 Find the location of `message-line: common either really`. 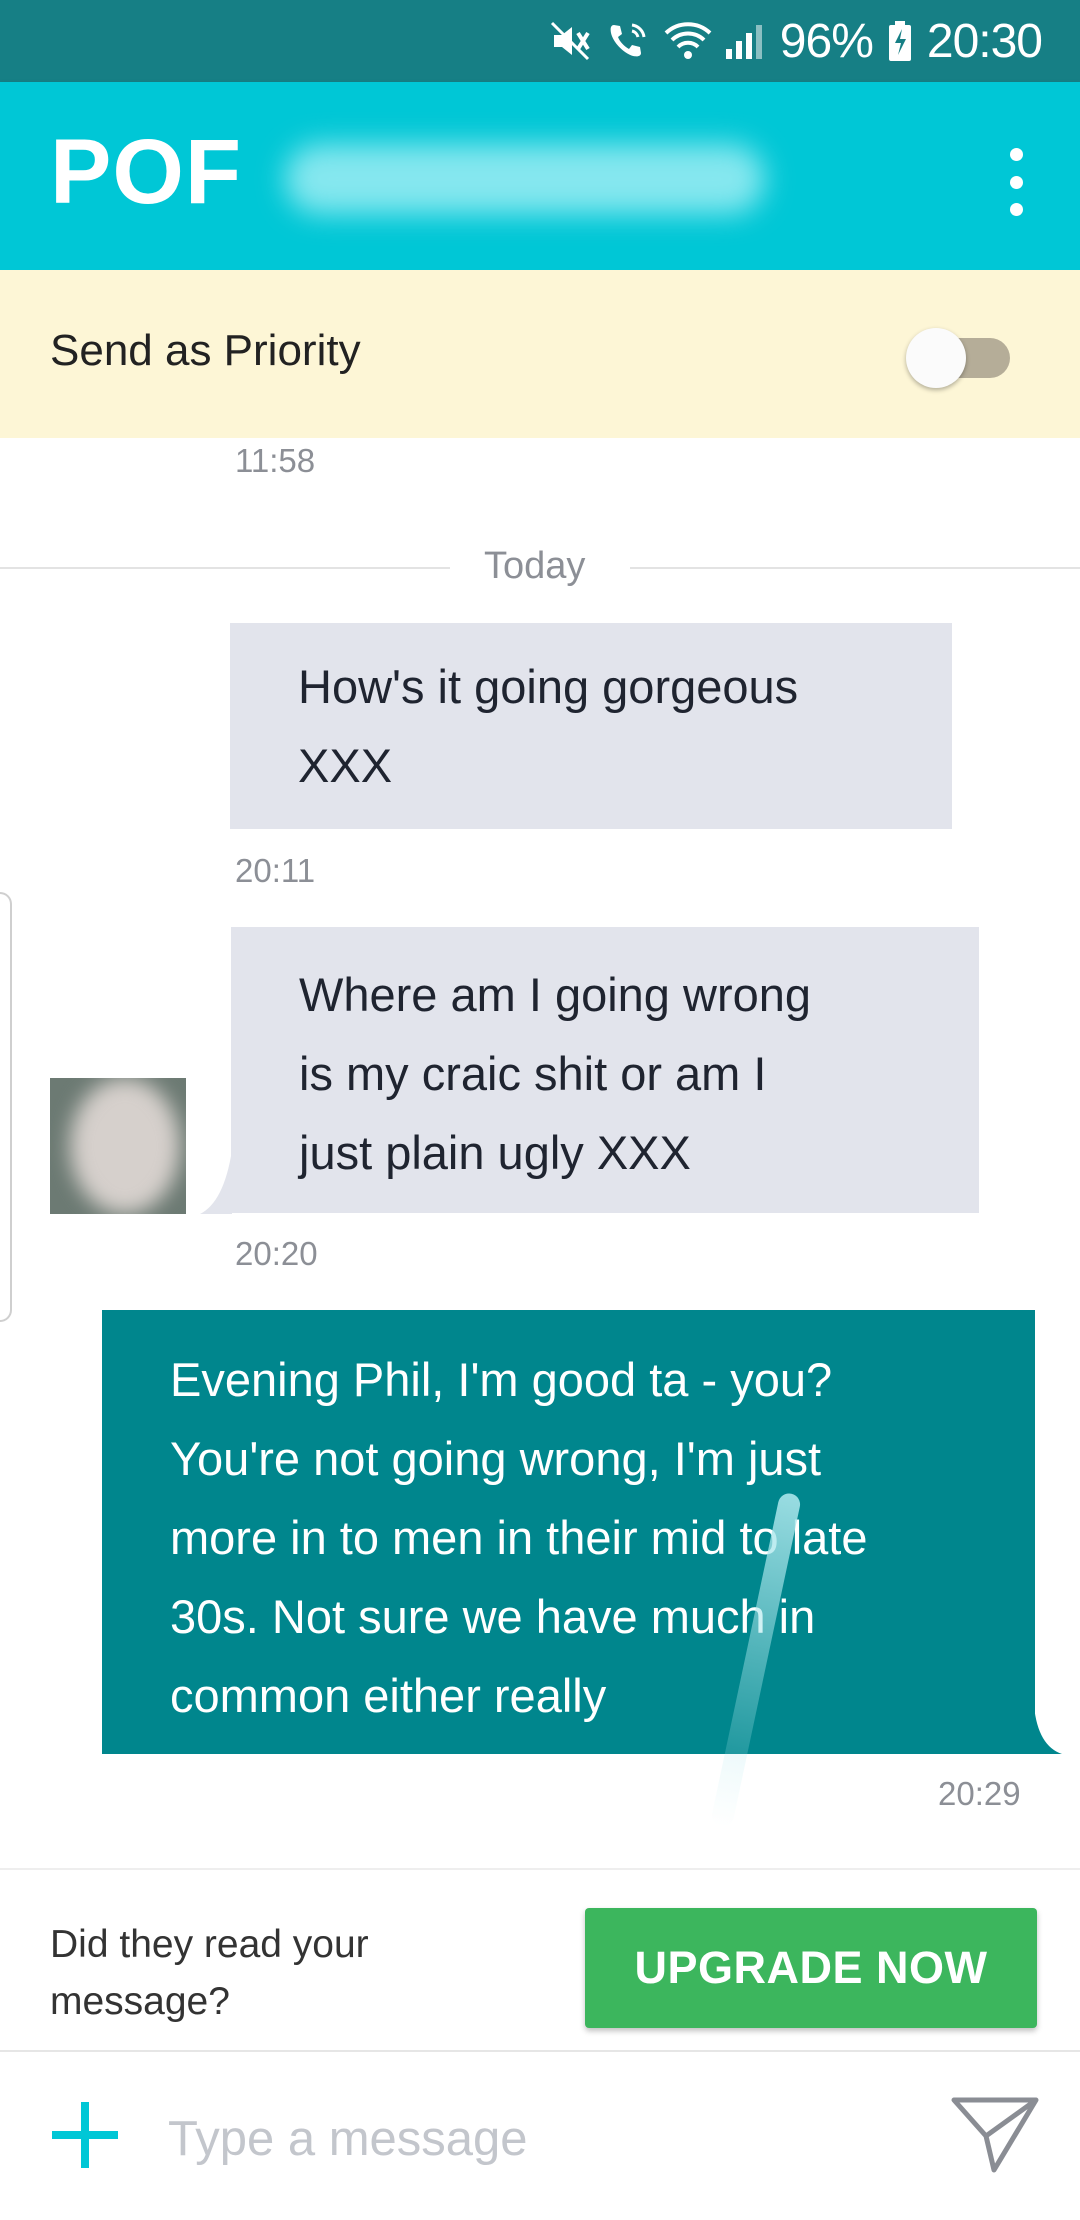

message-line: common either really is located at coordinates (388, 1695).